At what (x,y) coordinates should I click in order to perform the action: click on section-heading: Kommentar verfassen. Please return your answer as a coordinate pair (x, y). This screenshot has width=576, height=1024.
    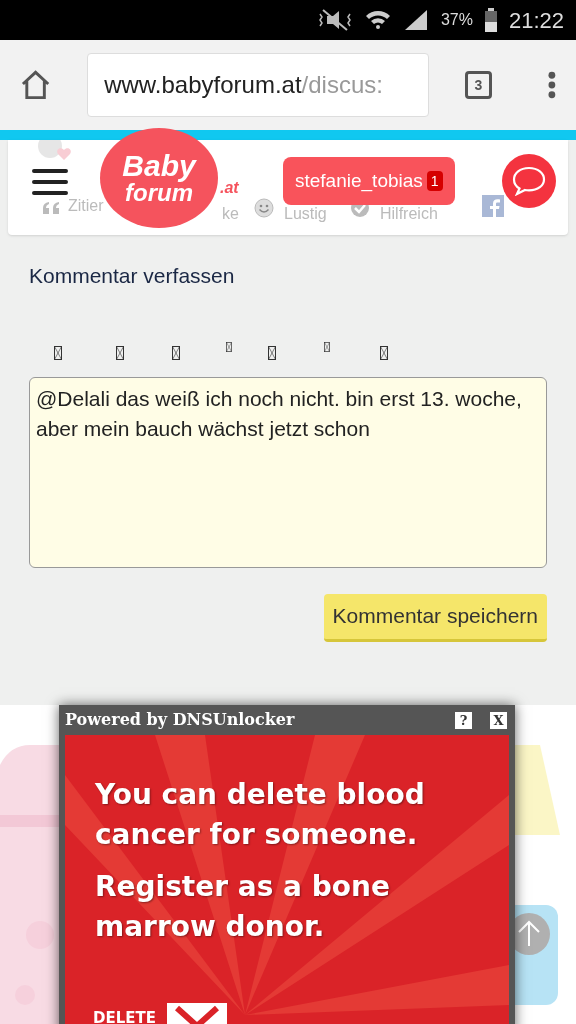
    Looking at the image, I should click on (132, 276).